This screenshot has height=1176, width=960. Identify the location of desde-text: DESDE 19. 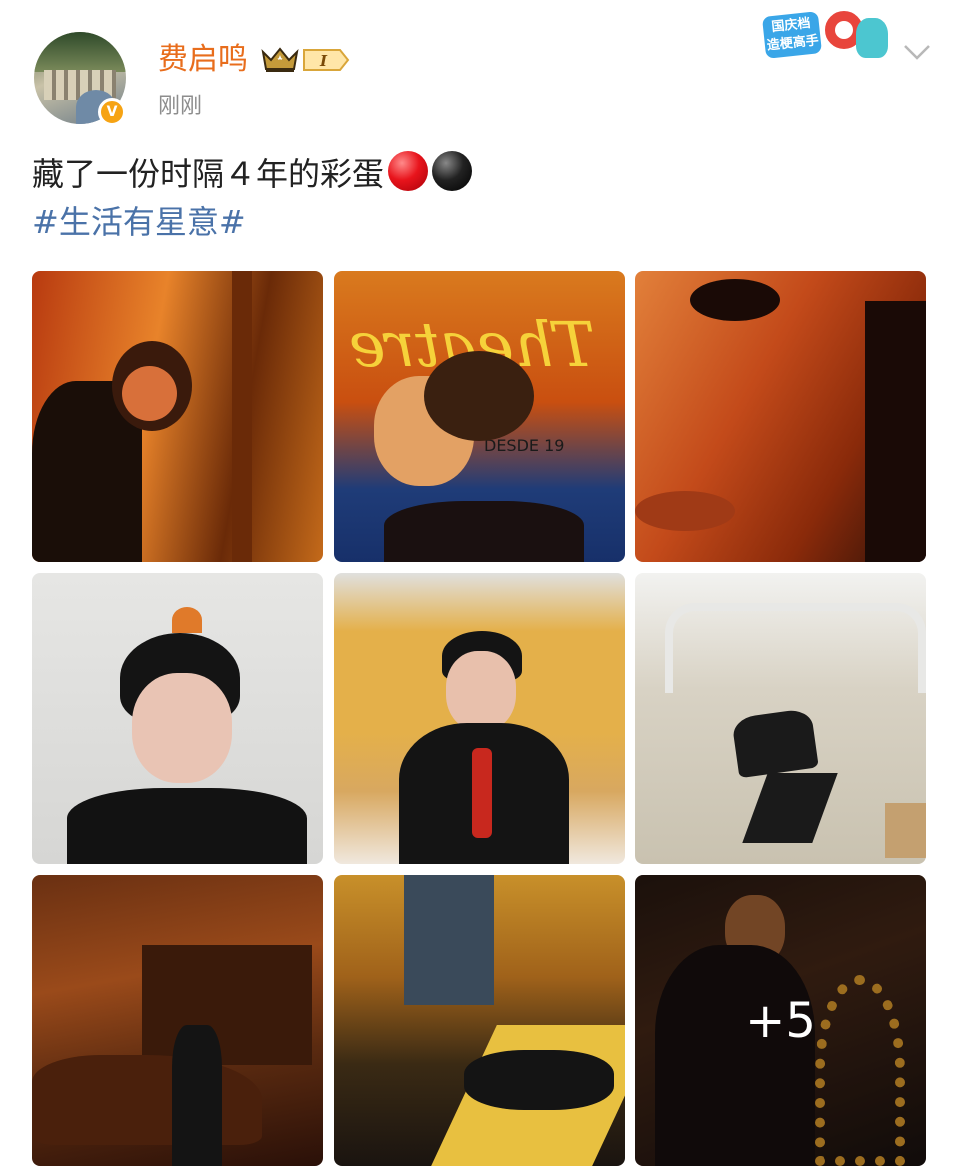
(524, 445).